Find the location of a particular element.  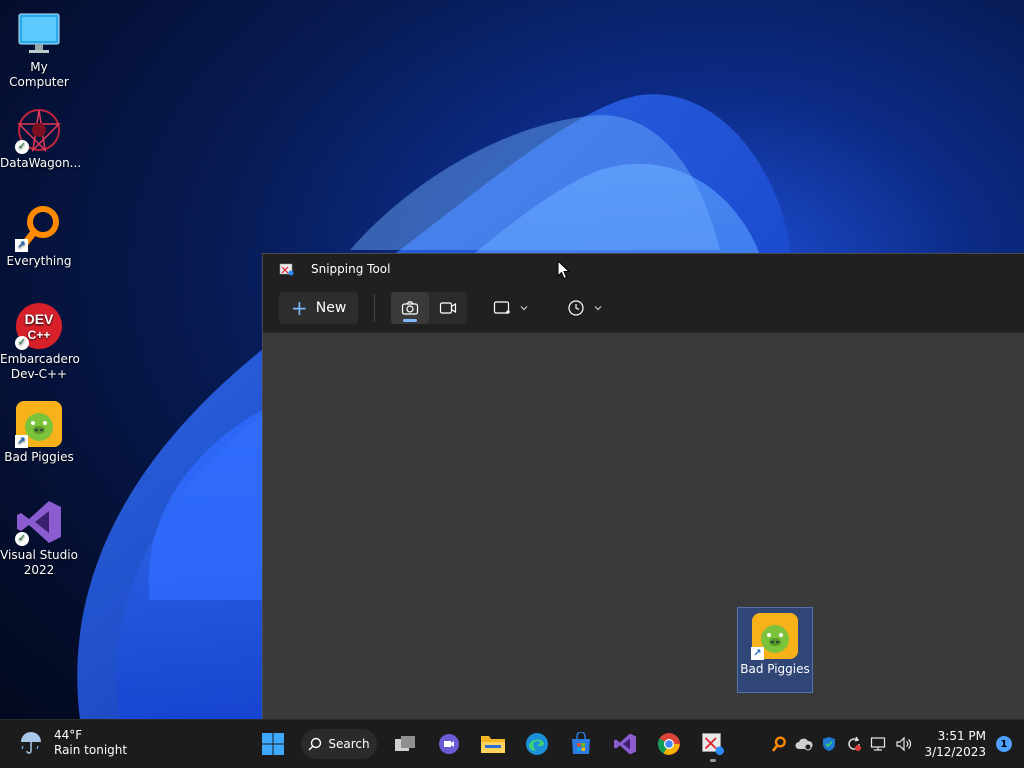

desktop-icon-visual-studio: ✓ Visual Studio 2022 is located at coordinates (39, 538).